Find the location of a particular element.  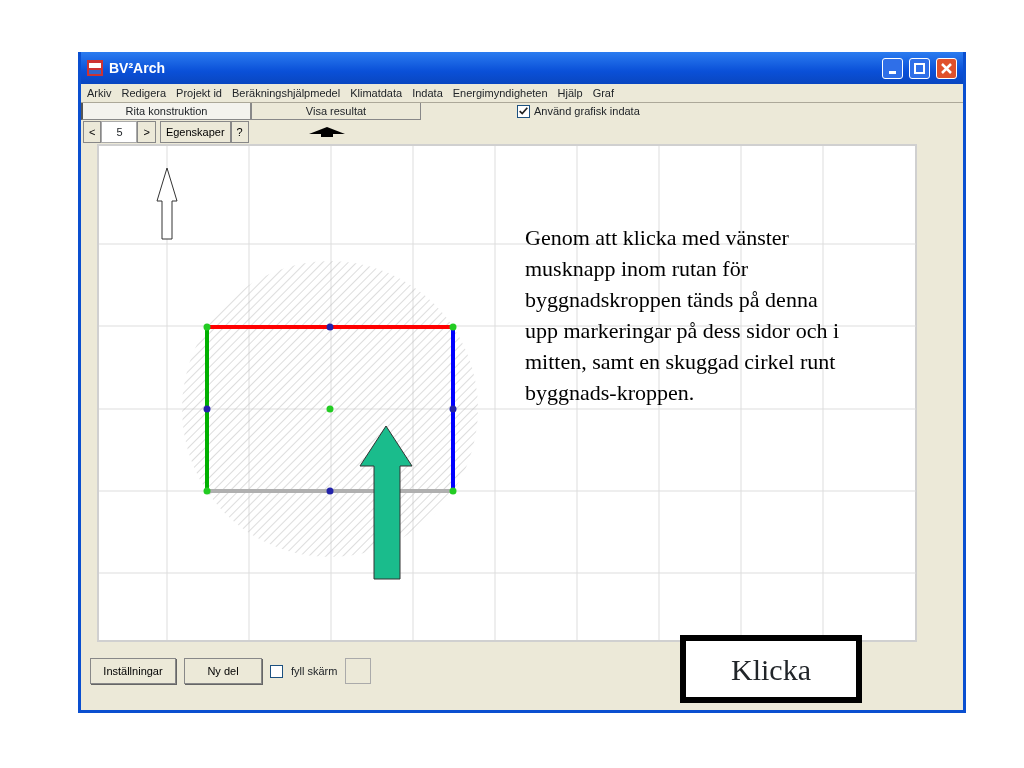

menu-item: Hjälp is located at coordinates (570, 93).